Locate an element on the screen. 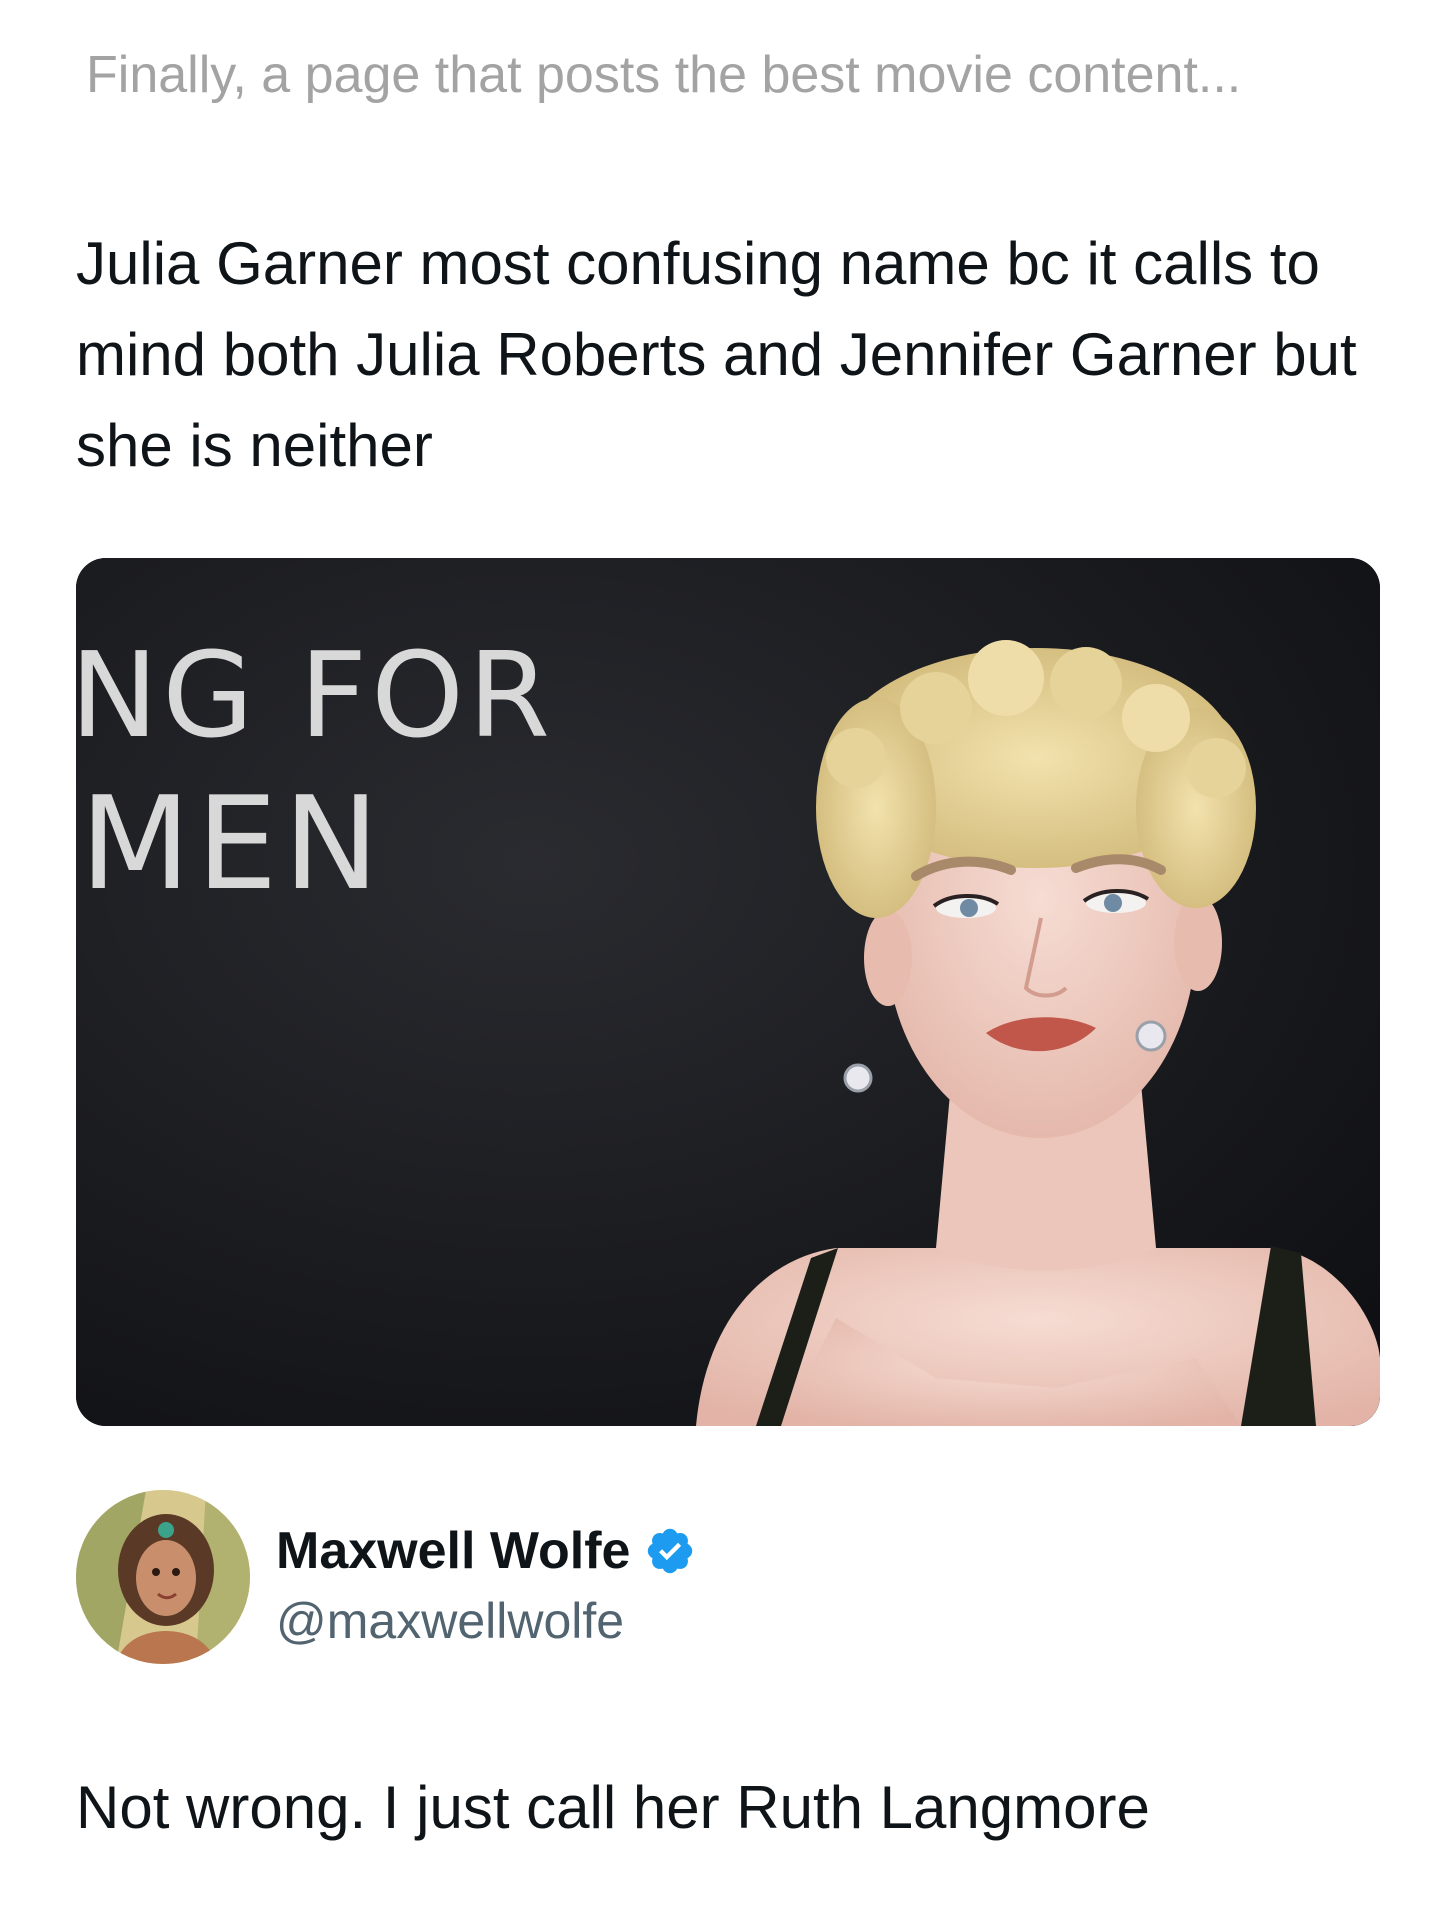 This screenshot has height=1920, width=1440. avatar-illustration is located at coordinates (163, 1577).